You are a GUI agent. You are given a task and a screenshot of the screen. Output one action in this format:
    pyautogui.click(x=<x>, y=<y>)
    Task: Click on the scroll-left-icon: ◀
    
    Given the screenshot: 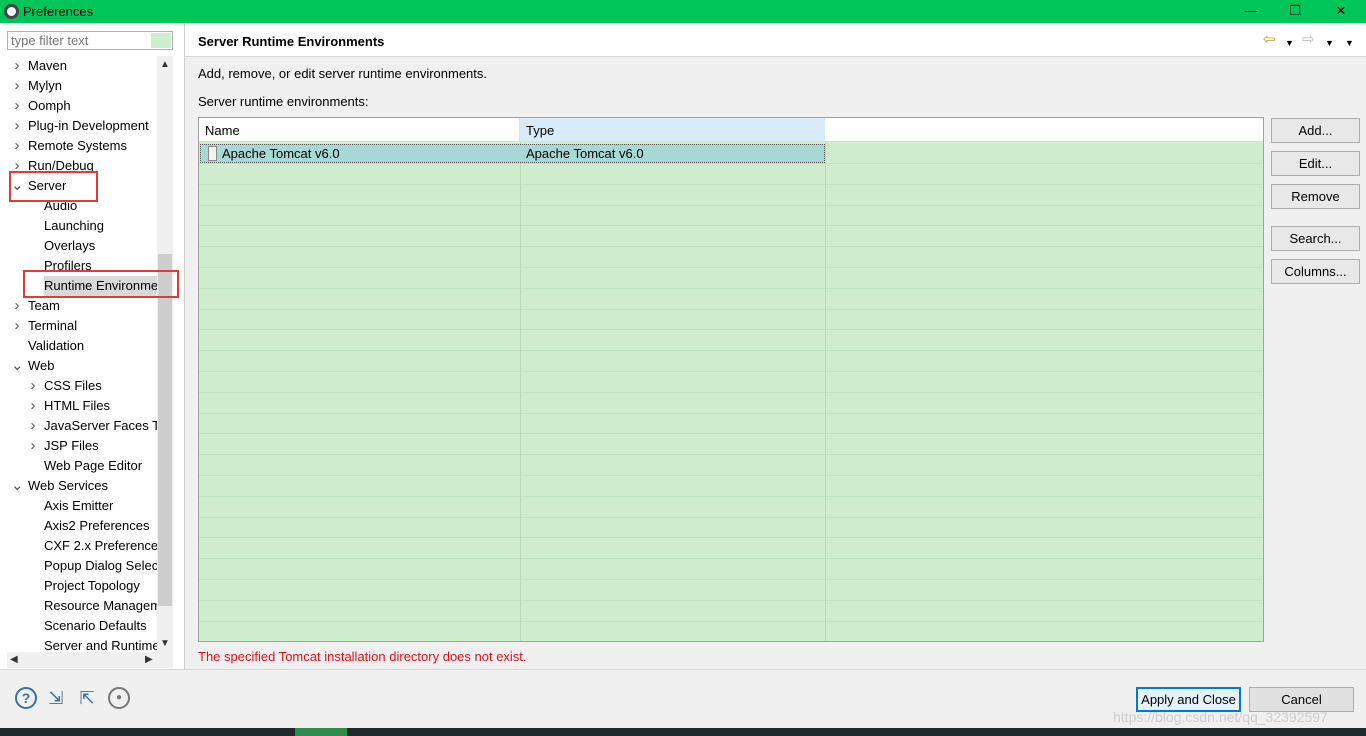 What is the action you would take?
    pyautogui.click(x=14, y=660)
    